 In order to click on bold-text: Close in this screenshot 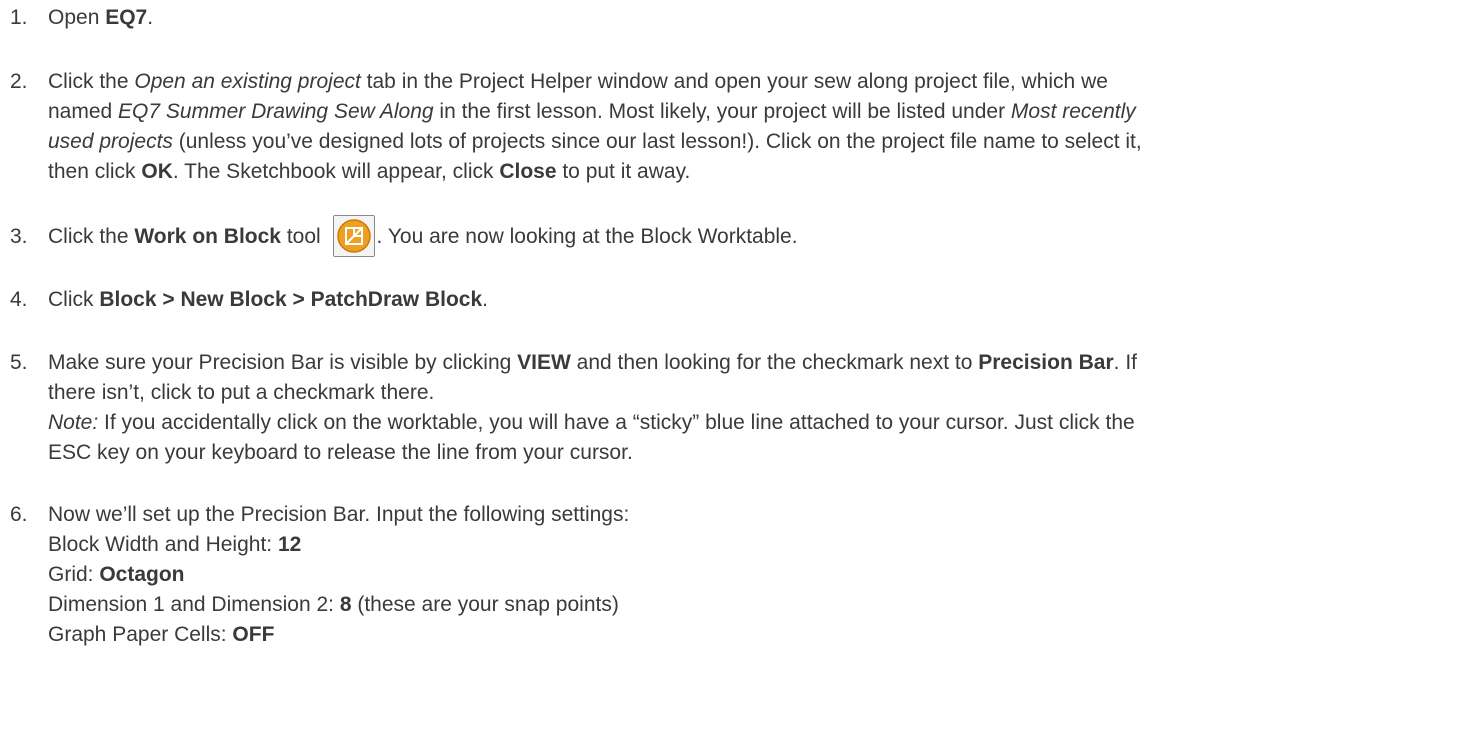, I will do `click(528, 171)`.